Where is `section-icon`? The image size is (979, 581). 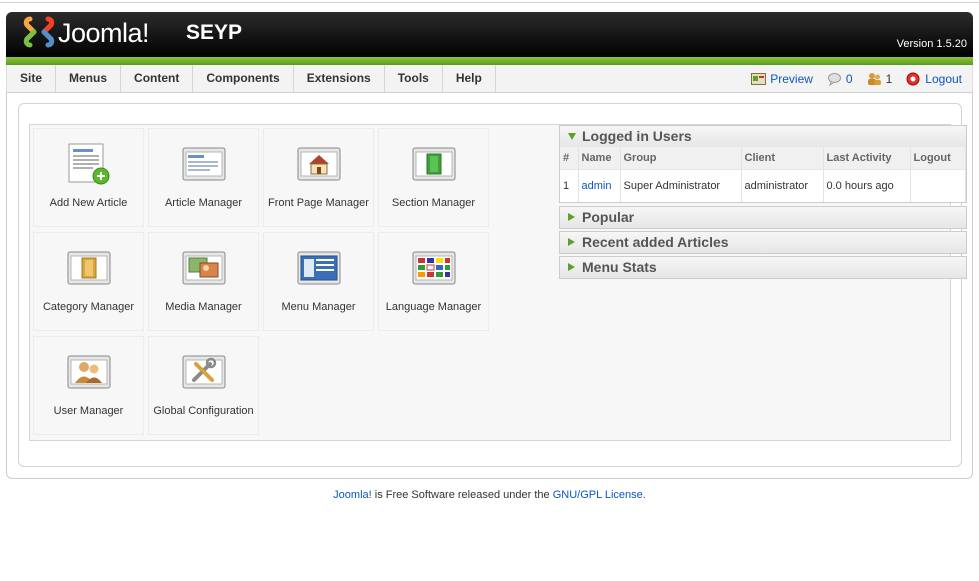 section-icon is located at coordinates (434, 164).